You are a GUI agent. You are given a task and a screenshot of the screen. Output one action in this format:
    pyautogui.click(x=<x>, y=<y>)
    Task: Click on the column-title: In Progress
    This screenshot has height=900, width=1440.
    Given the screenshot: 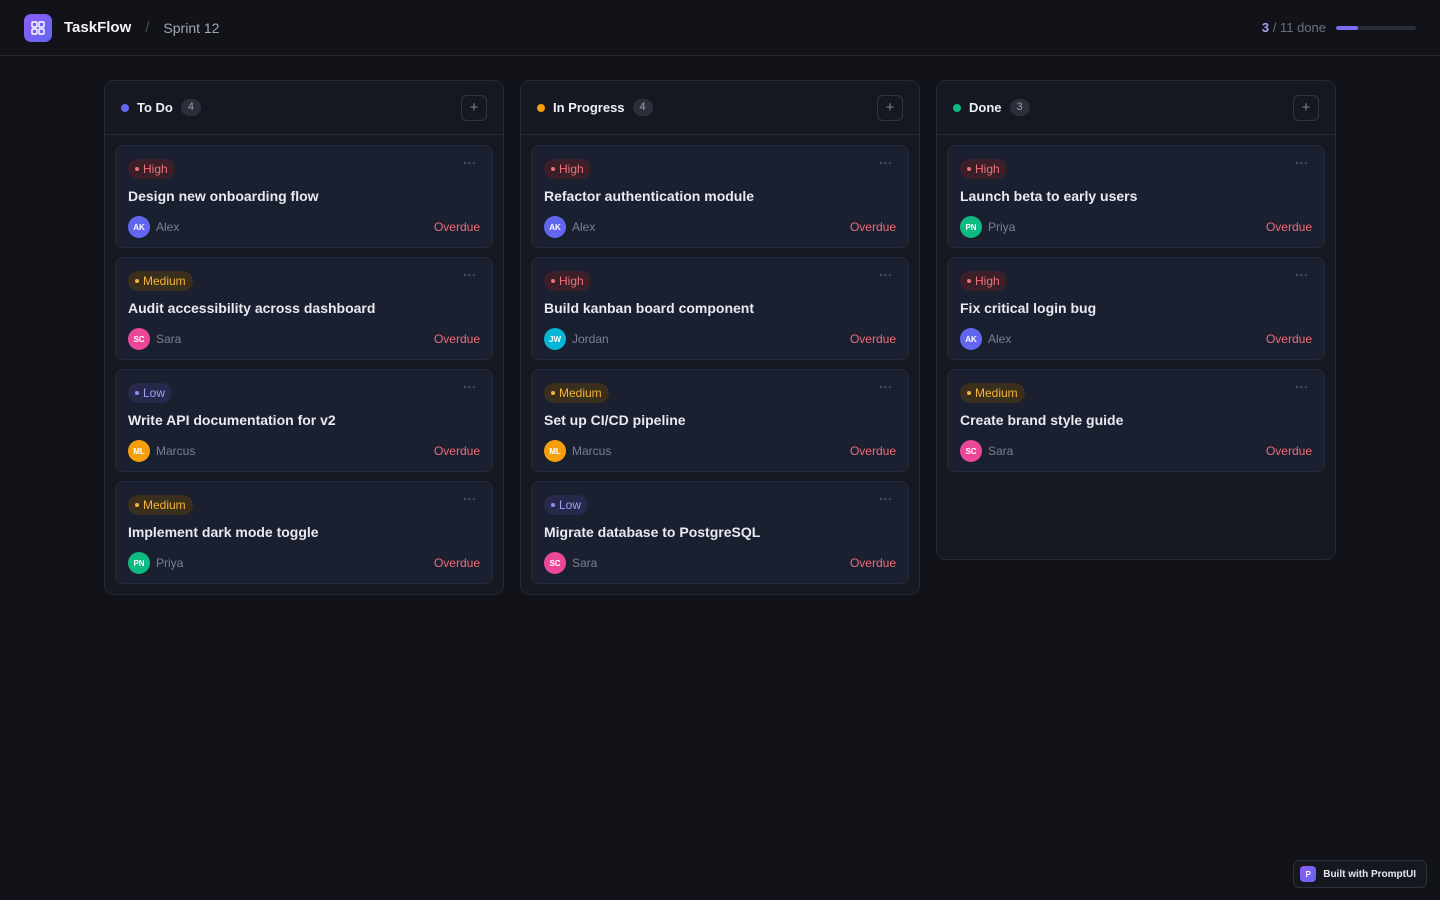 What is the action you would take?
    pyautogui.click(x=589, y=107)
    